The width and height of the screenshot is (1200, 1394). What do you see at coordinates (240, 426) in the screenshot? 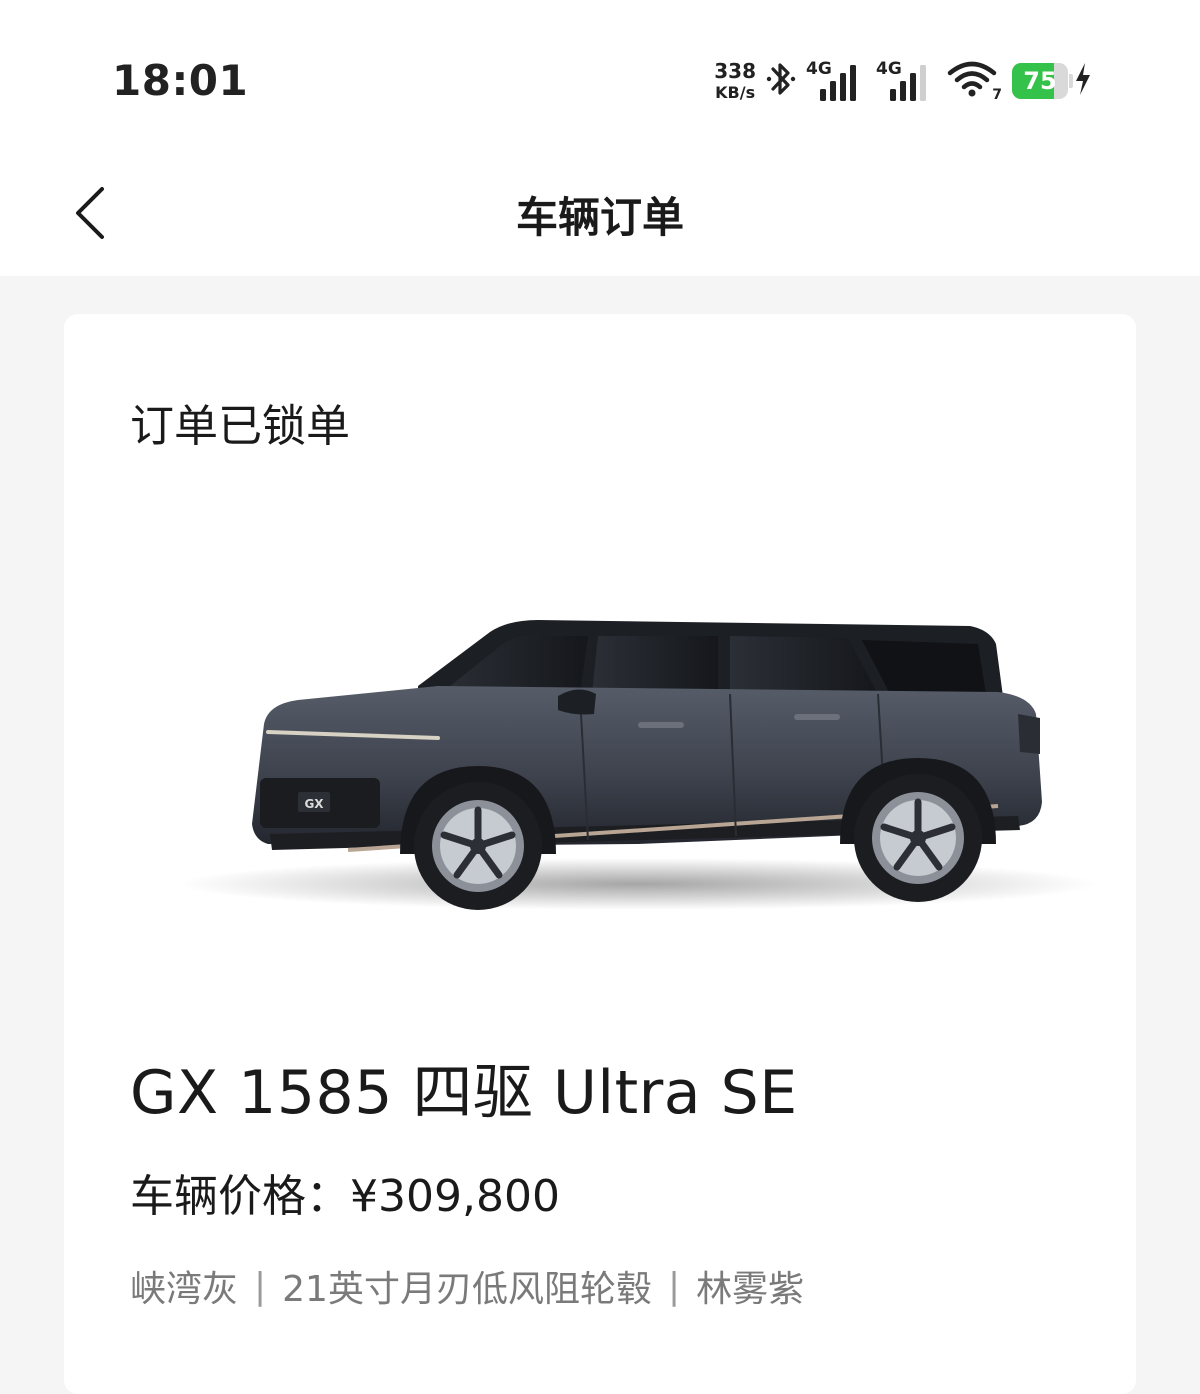
I see `order-status: 订单已锁单` at bounding box center [240, 426].